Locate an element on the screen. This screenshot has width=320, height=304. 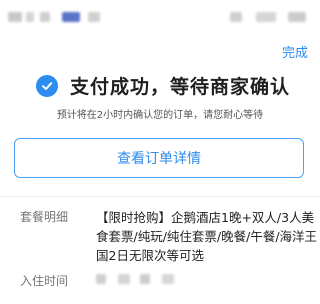
view-order-details-button: 查看订单详情 is located at coordinates (159, 158).